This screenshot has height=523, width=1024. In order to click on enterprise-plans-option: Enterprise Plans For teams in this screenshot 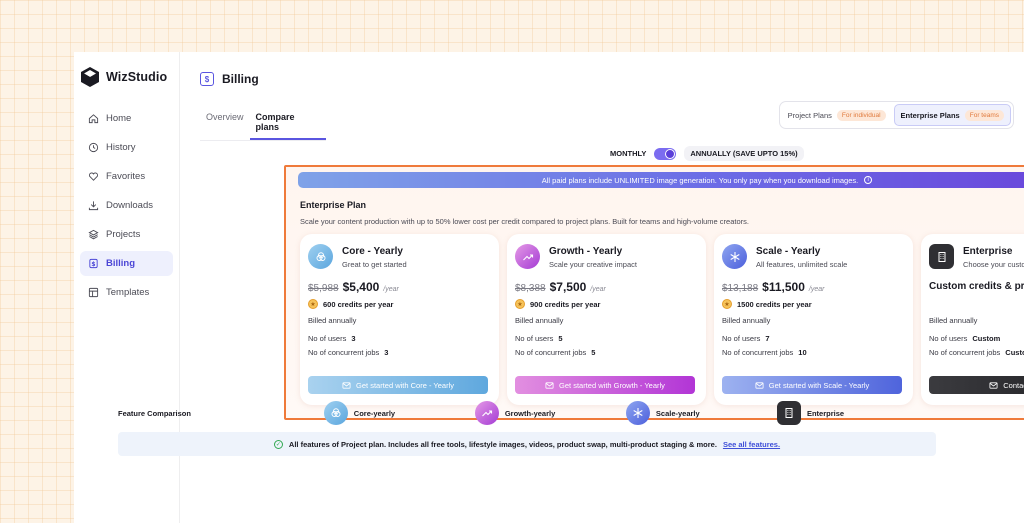, I will do `click(952, 115)`.